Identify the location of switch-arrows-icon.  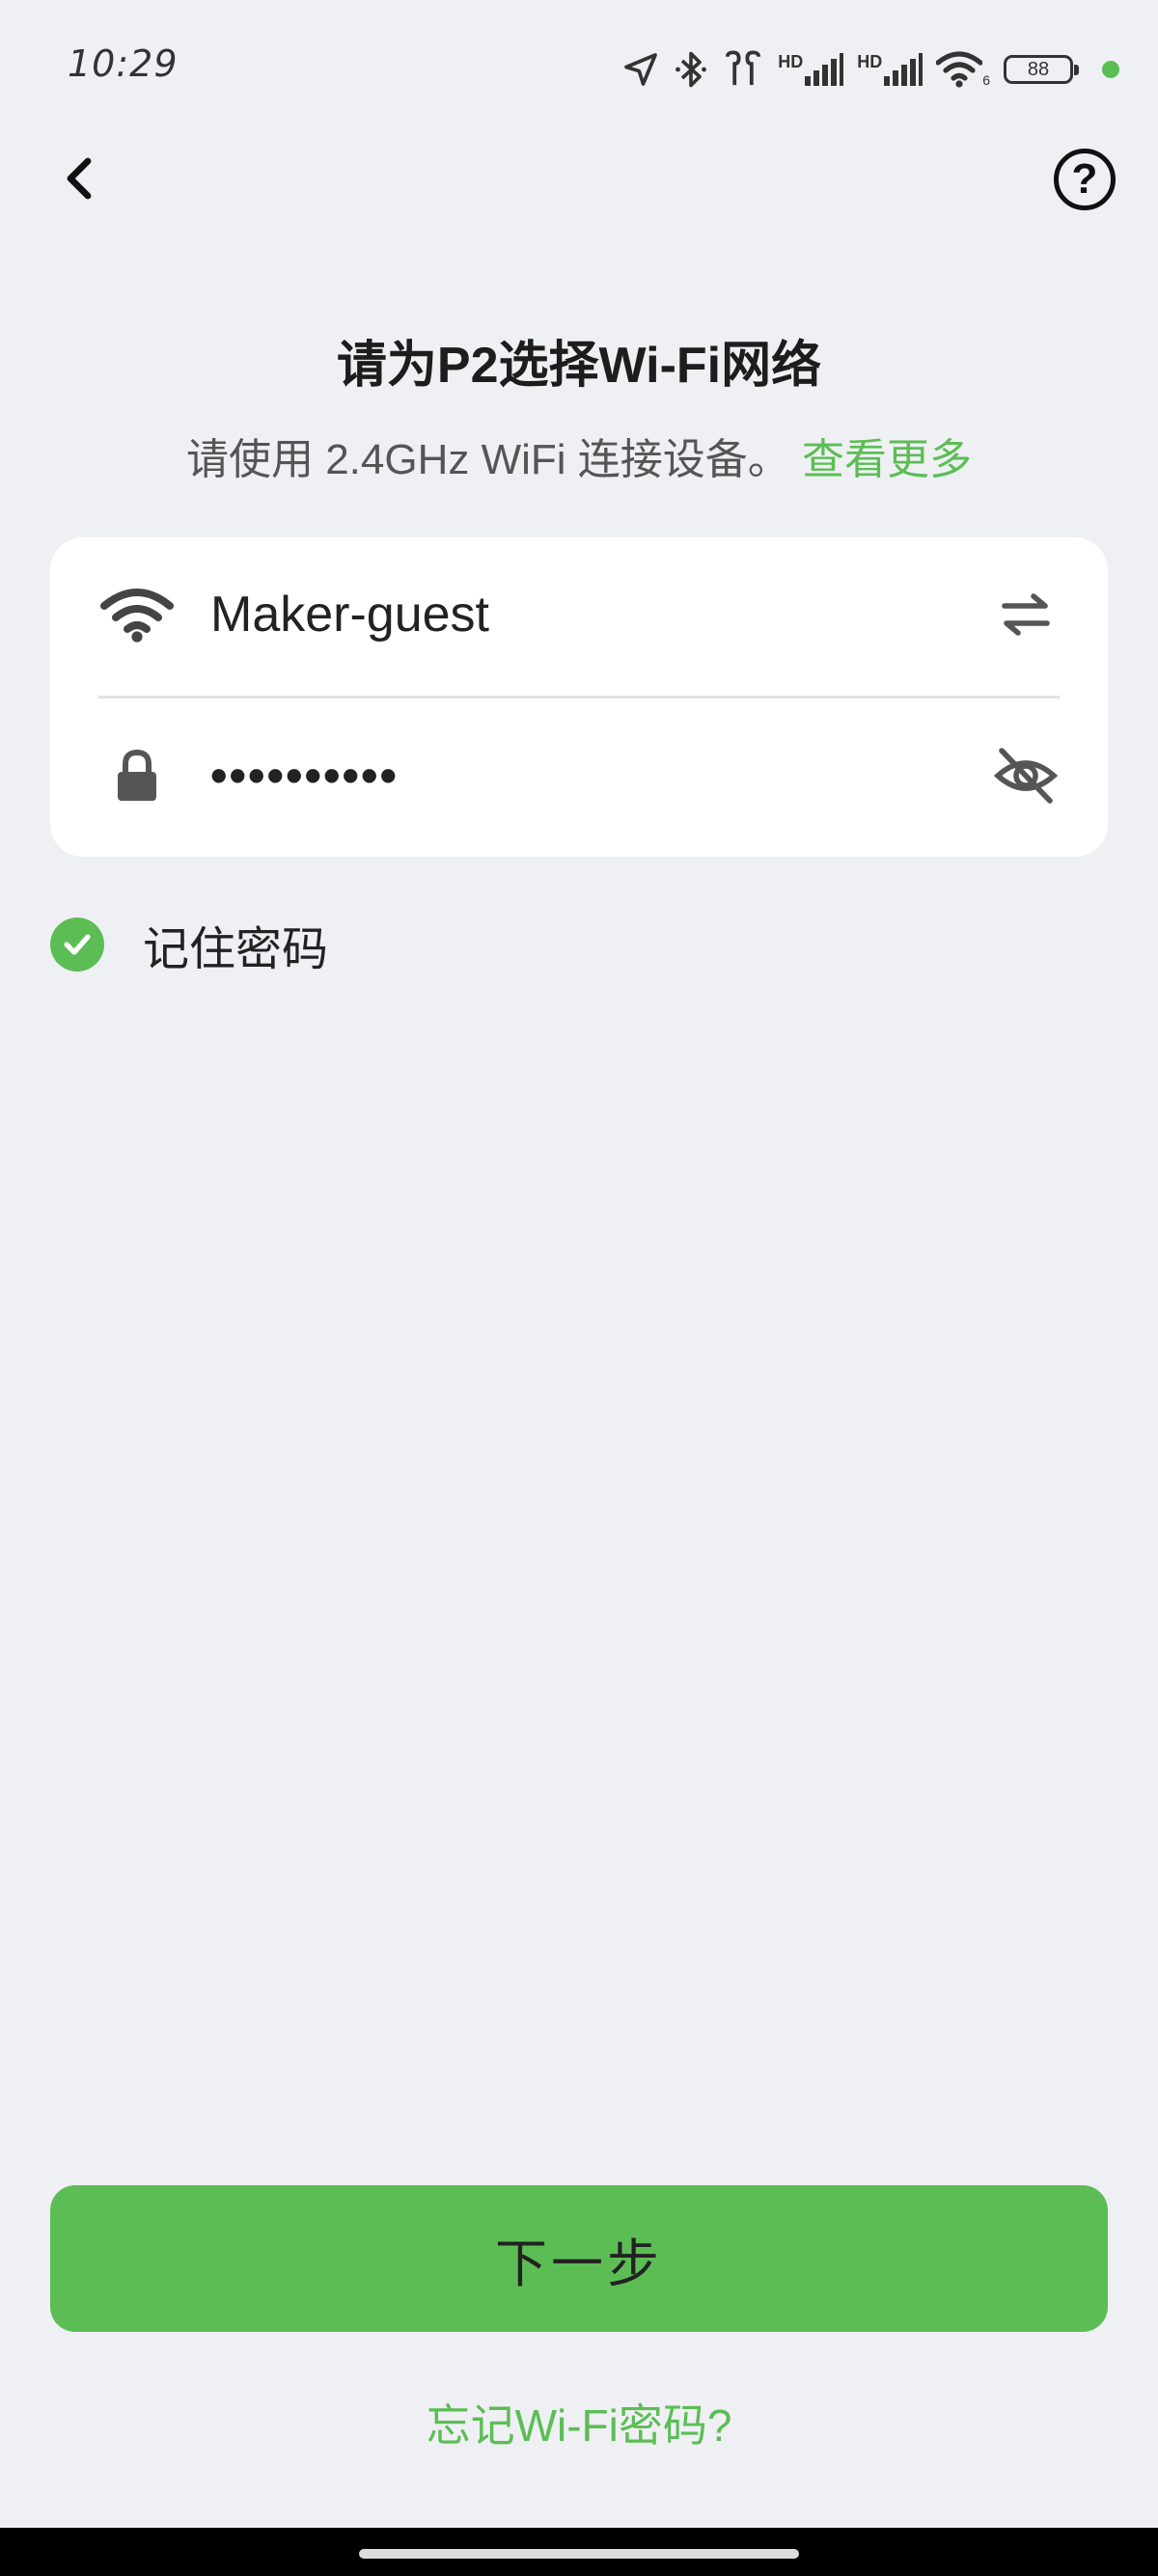
(1026, 614).